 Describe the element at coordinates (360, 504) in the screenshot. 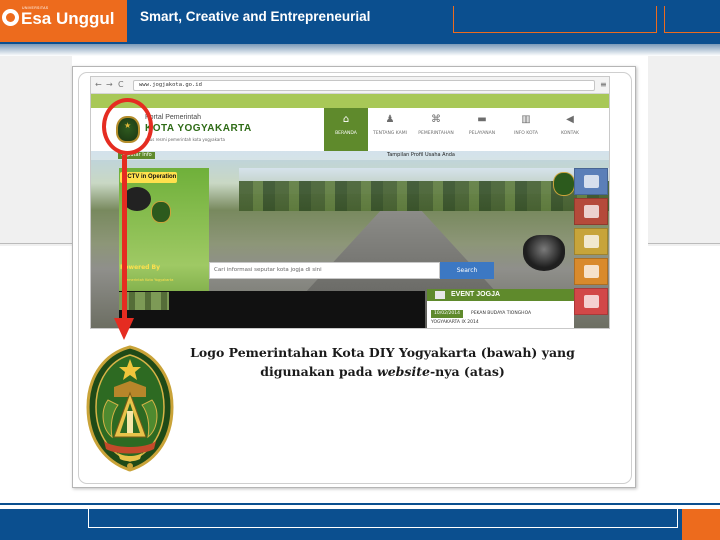

I see `footer-line` at that location.